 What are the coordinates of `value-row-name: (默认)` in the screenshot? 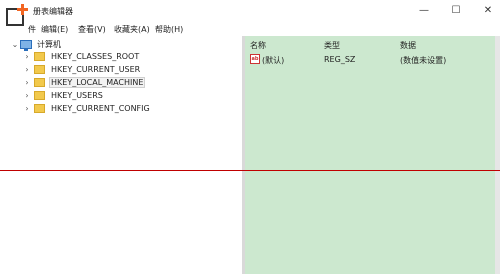 It's located at (273, 60).